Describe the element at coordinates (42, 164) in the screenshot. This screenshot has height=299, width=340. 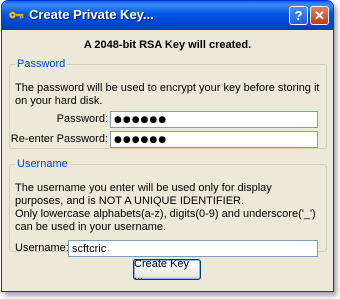
I see `username-group-legend: Username` at that location.